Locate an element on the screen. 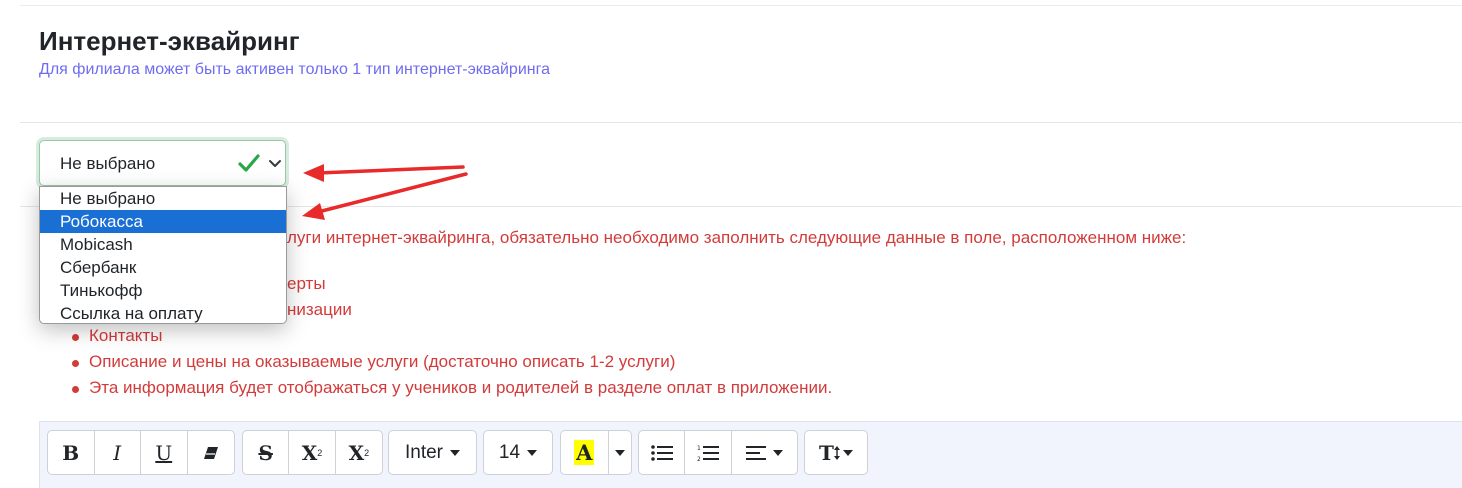 Image resolution: width=1462 pixels, height=488 pixels. text-style-dropdown: T is located at coordinates (836, 452).